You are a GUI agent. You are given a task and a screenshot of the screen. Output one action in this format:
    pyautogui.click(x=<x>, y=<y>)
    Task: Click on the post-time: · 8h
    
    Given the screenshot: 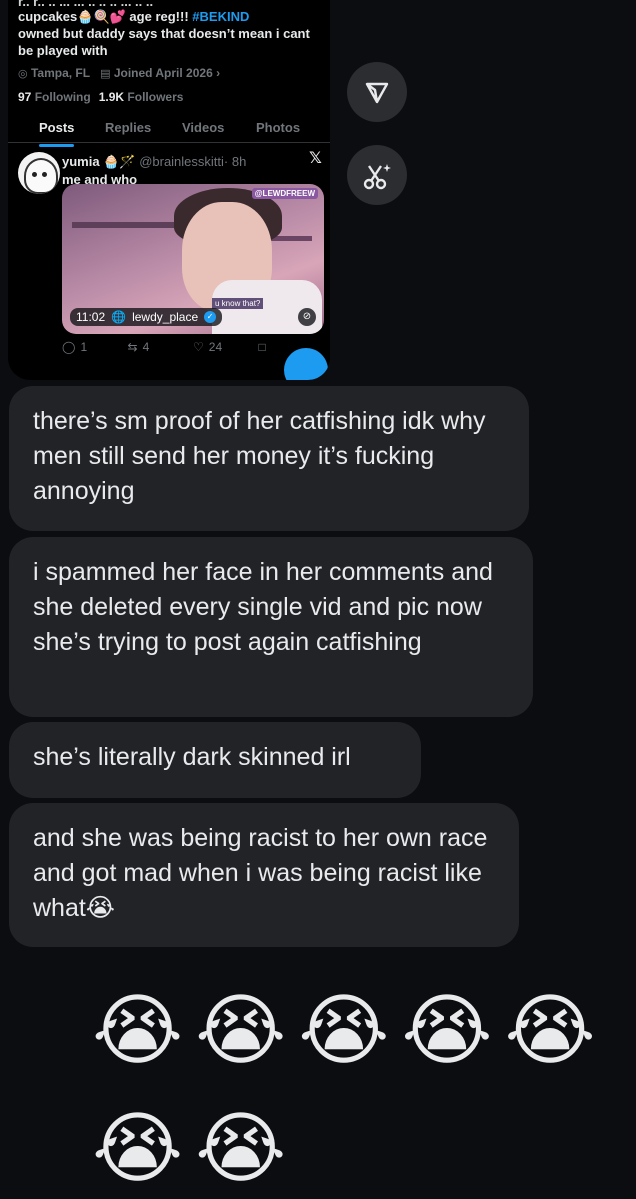 What is the action you would take?
    pyautogui.click(x=235, y=161)
    